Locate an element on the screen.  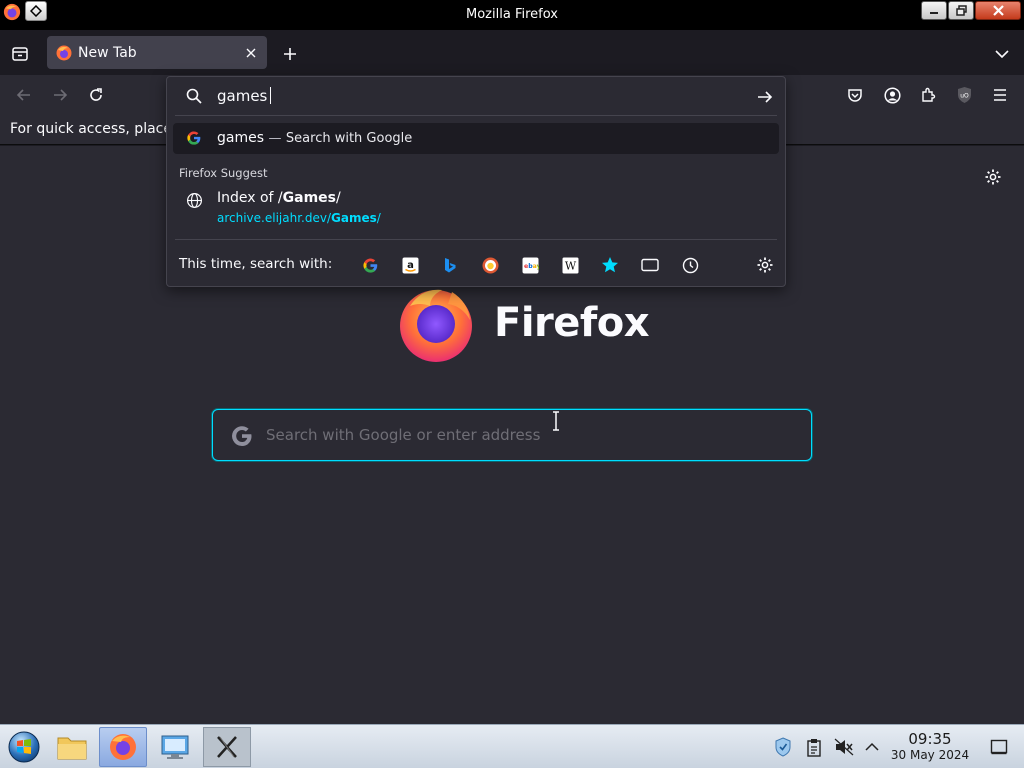
result-action: Search with Google is located at coordinates (349, 138).